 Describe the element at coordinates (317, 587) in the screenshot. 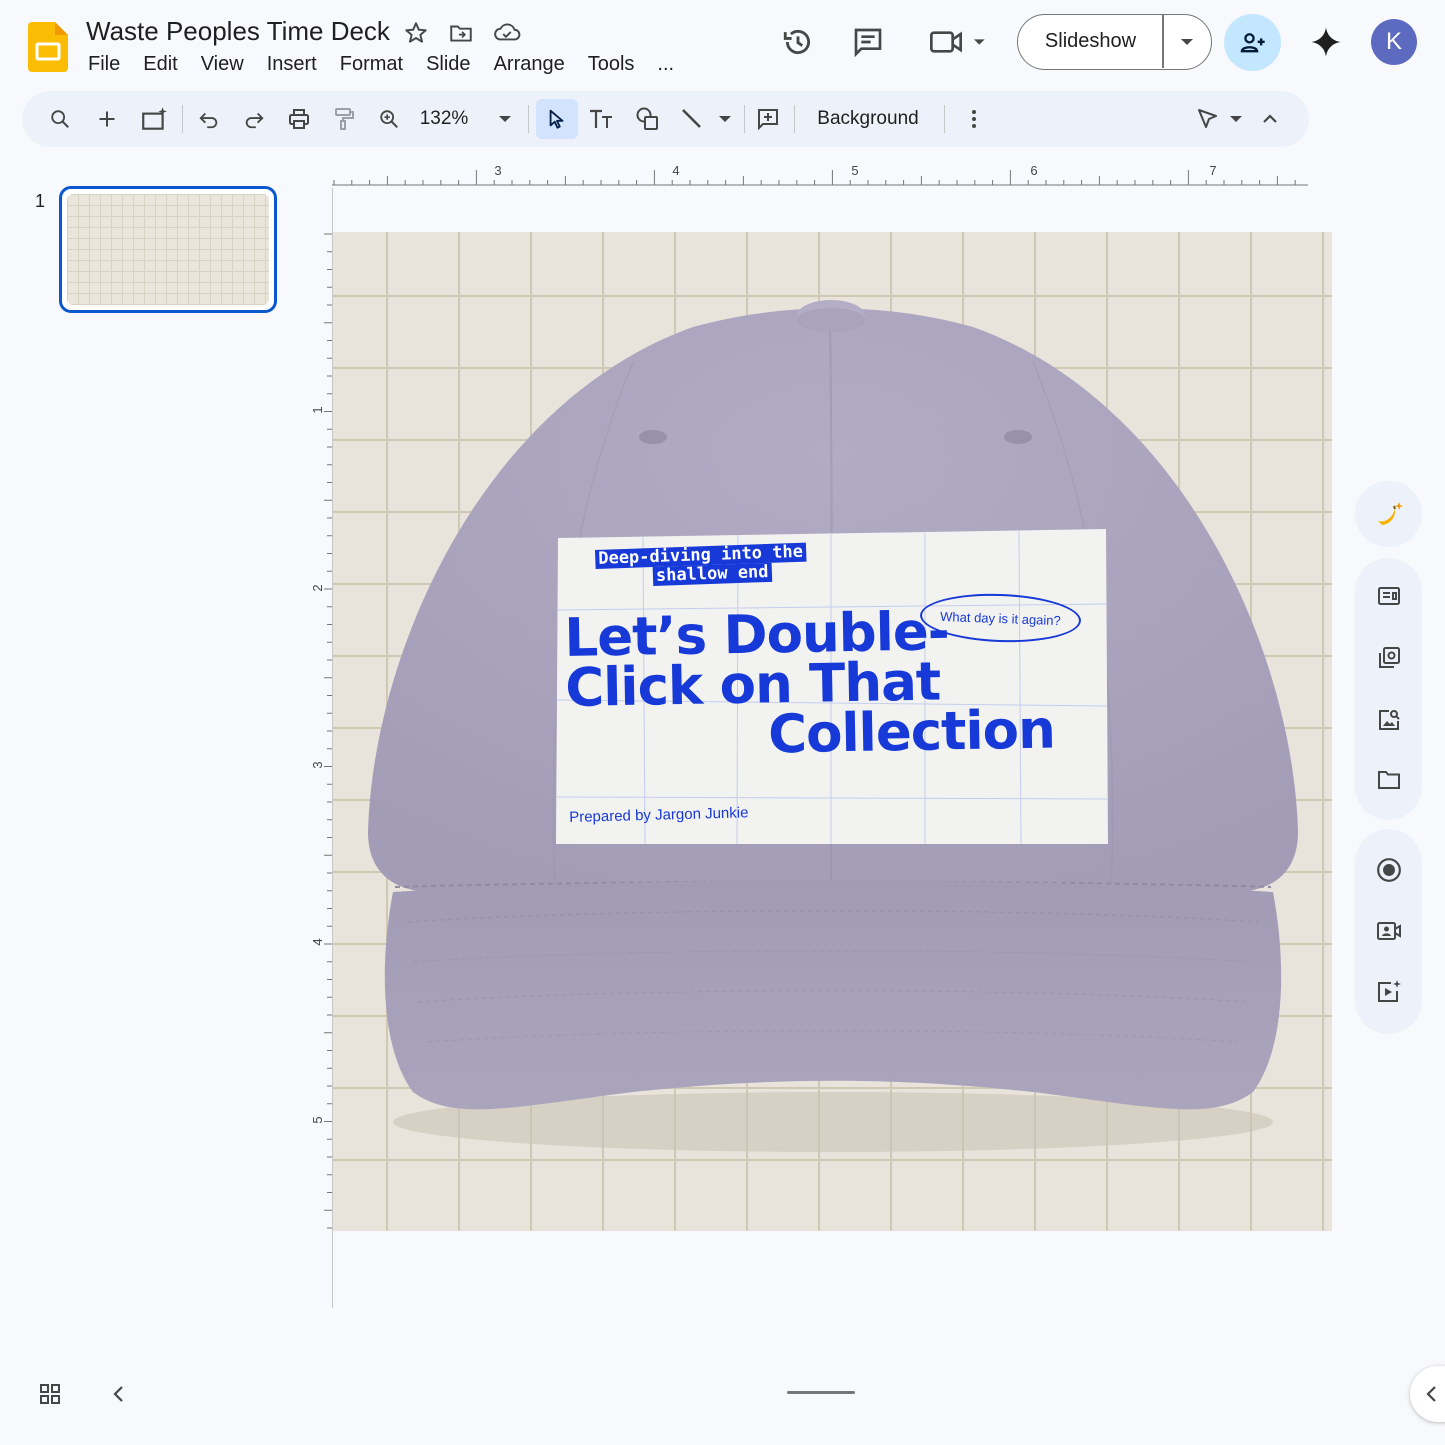

I see `ruler-label: 2` at that location.